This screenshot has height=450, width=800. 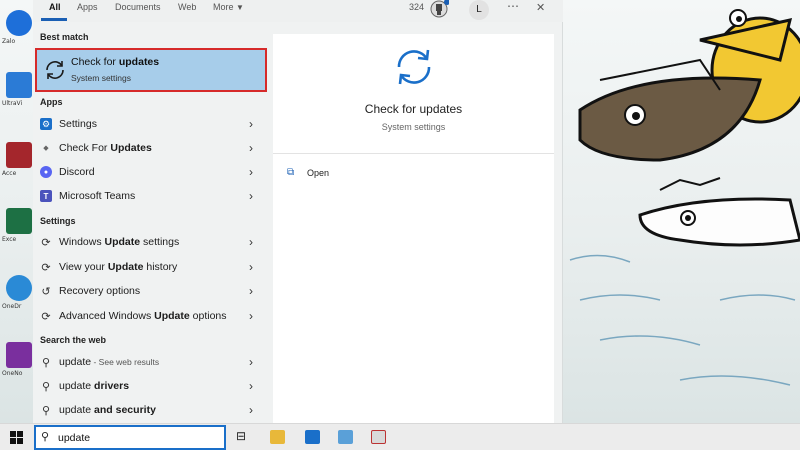 I want to click on teams-icon: T, so click(x=46, y=196).